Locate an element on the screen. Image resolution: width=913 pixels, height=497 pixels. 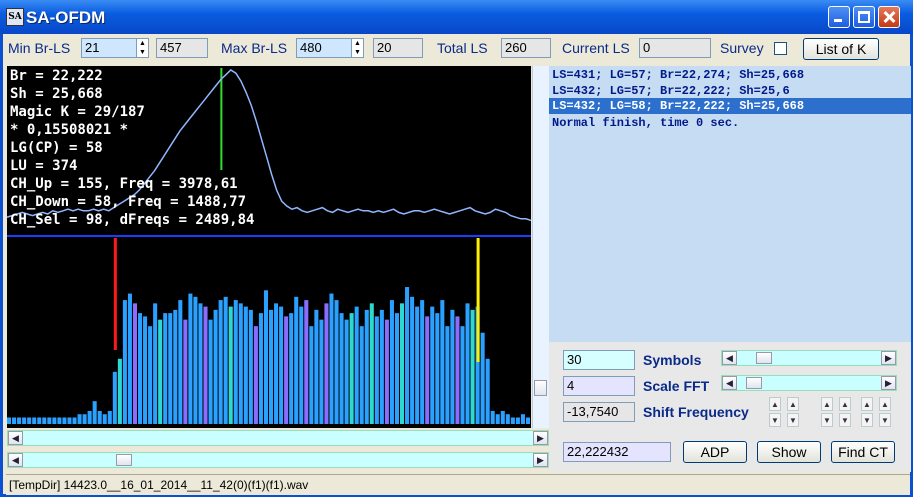
plot-hscroll-1: ◀ ▶ is located at coordinates (278, 438).